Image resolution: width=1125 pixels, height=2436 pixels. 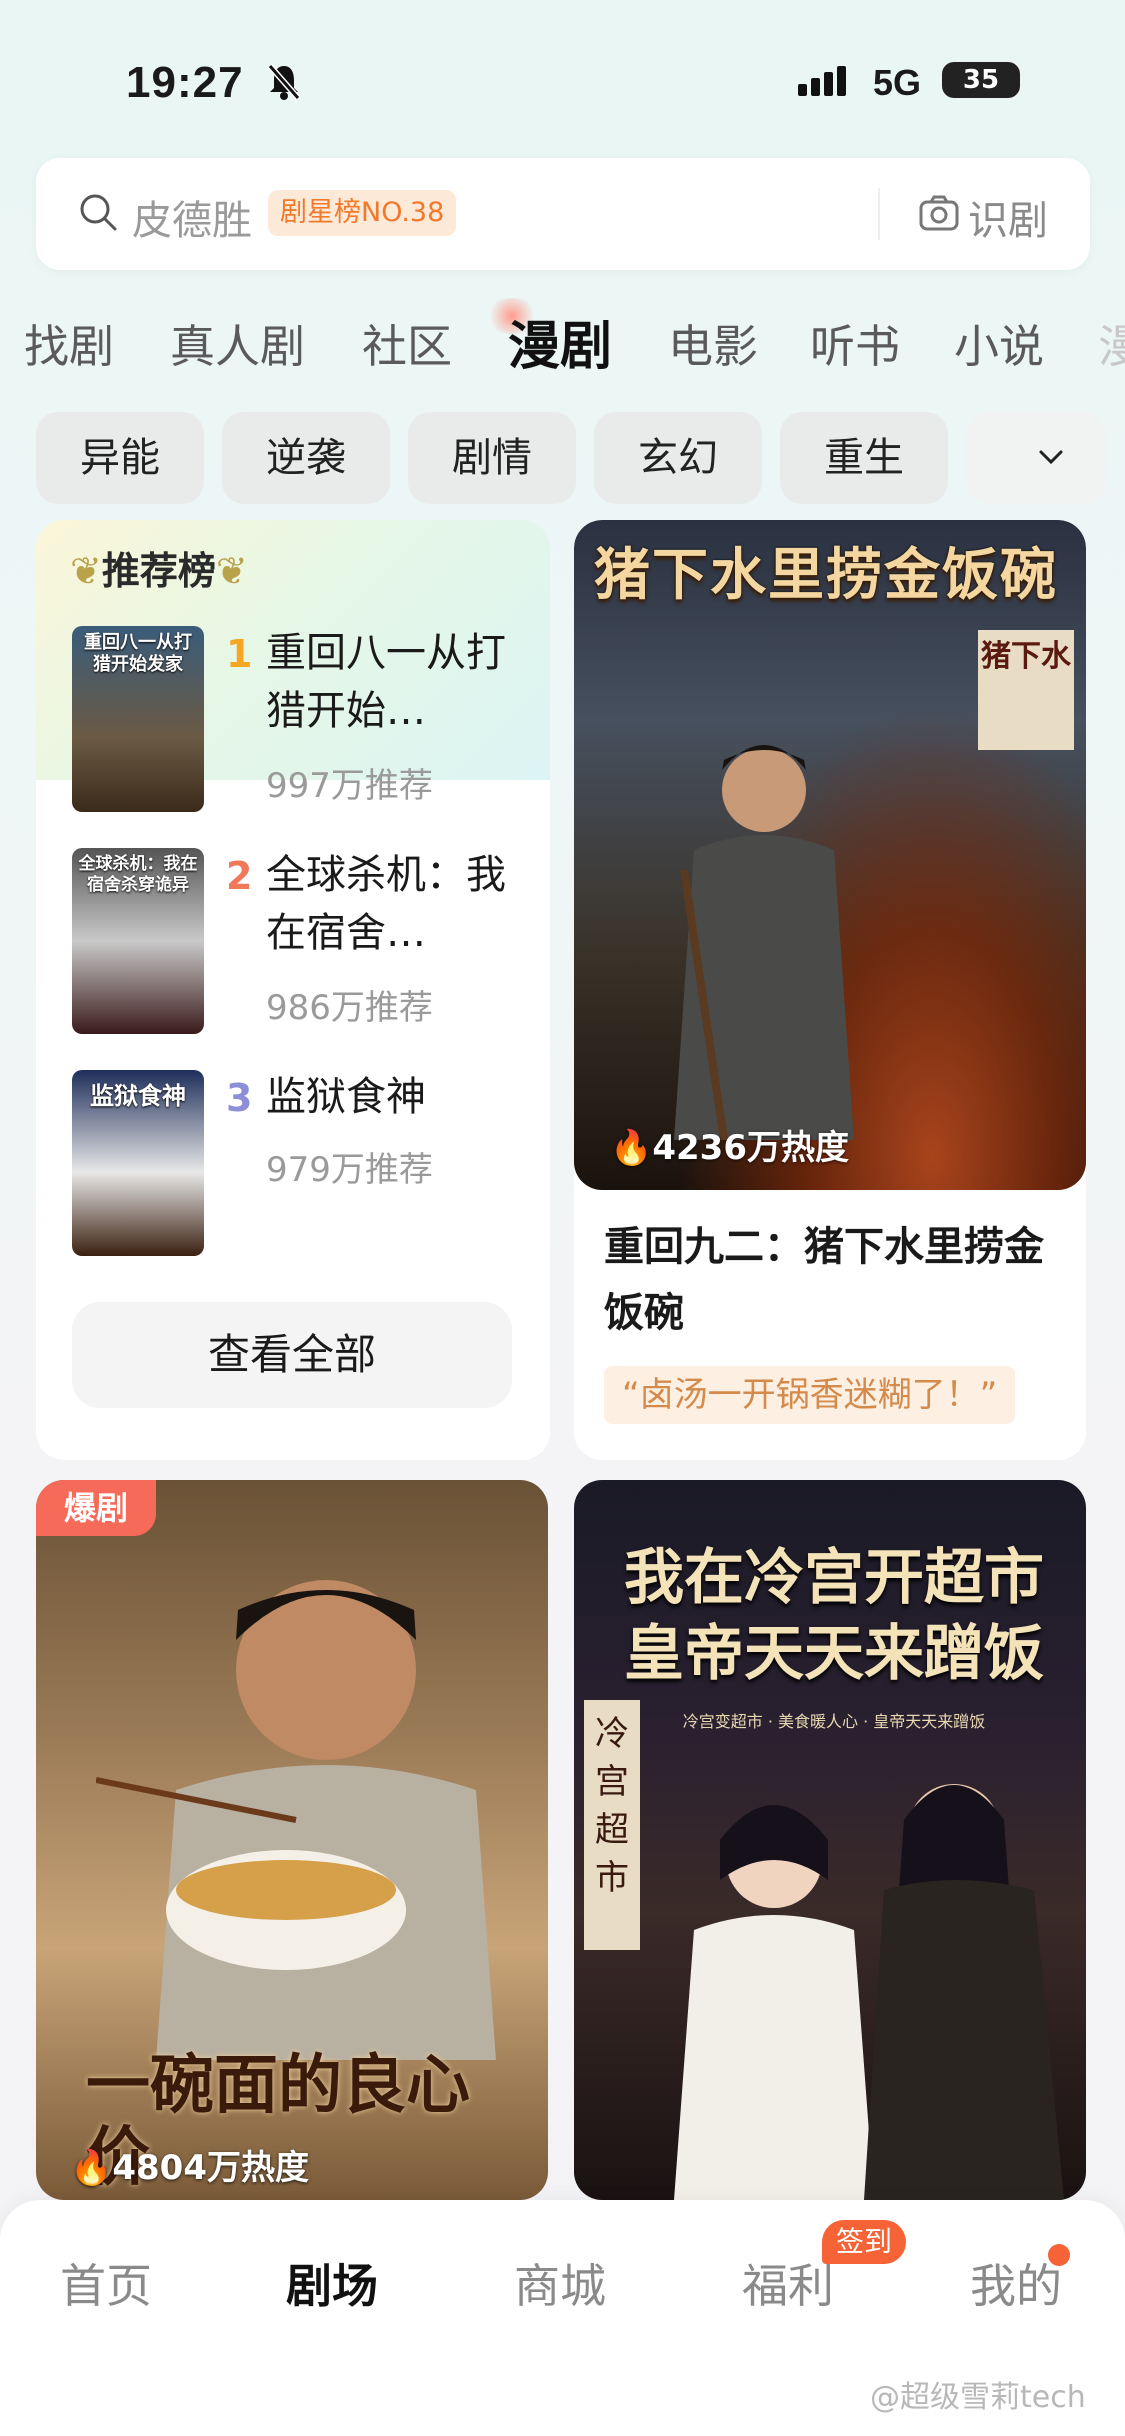 What do you see at coordinates (237, 342) in the screenshot?
I see `tab-live-action: 真人剧` at bounding box center [237, 342].